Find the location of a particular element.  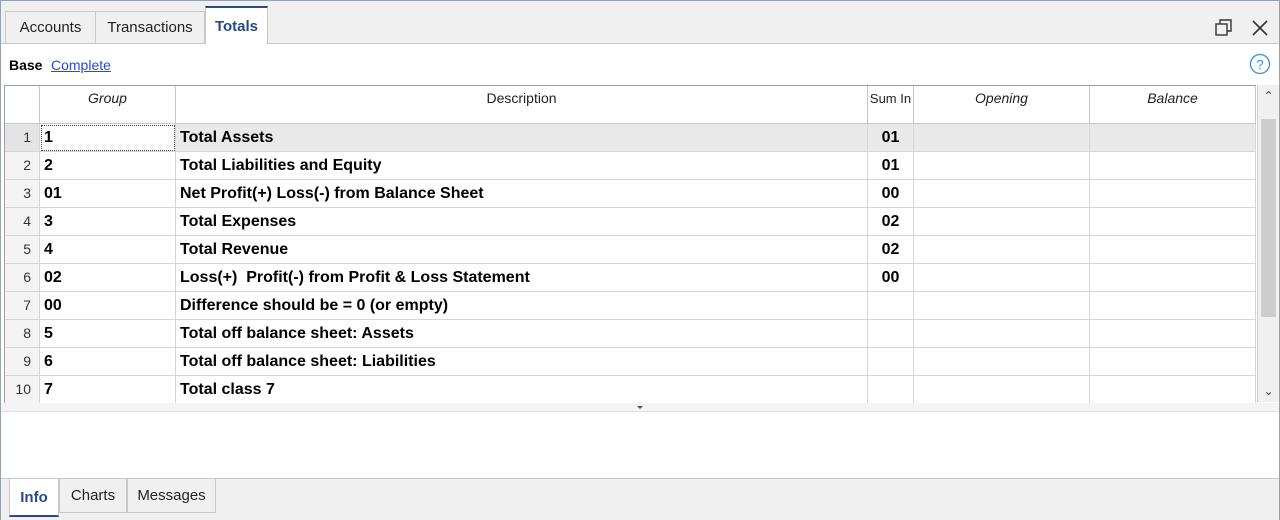

table-row: 8 5 Total off balance sheet: Assets is located at coordinates (630, 334).